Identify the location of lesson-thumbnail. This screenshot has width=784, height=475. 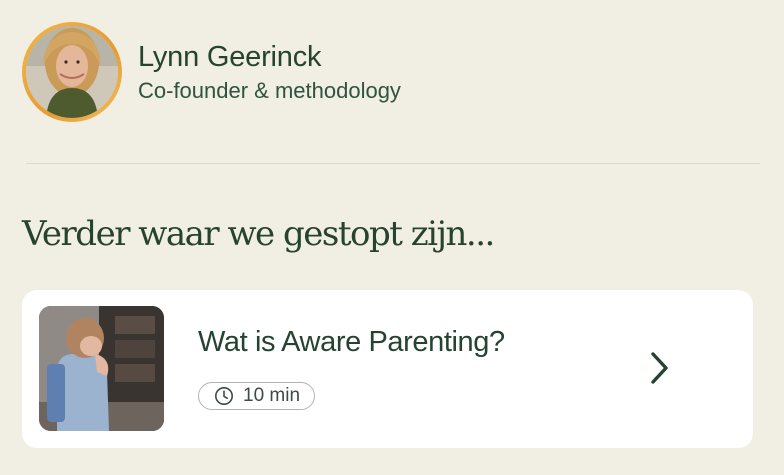
(101, 368).